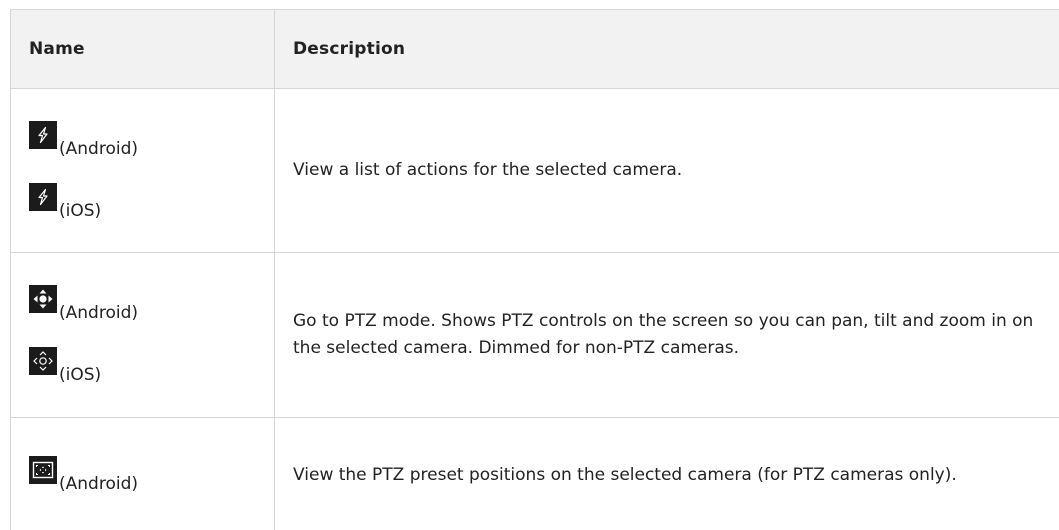 This screenshot has width=1059, height=530. I want to click on ptz-arrows-outline-icon, so click(43, 361).